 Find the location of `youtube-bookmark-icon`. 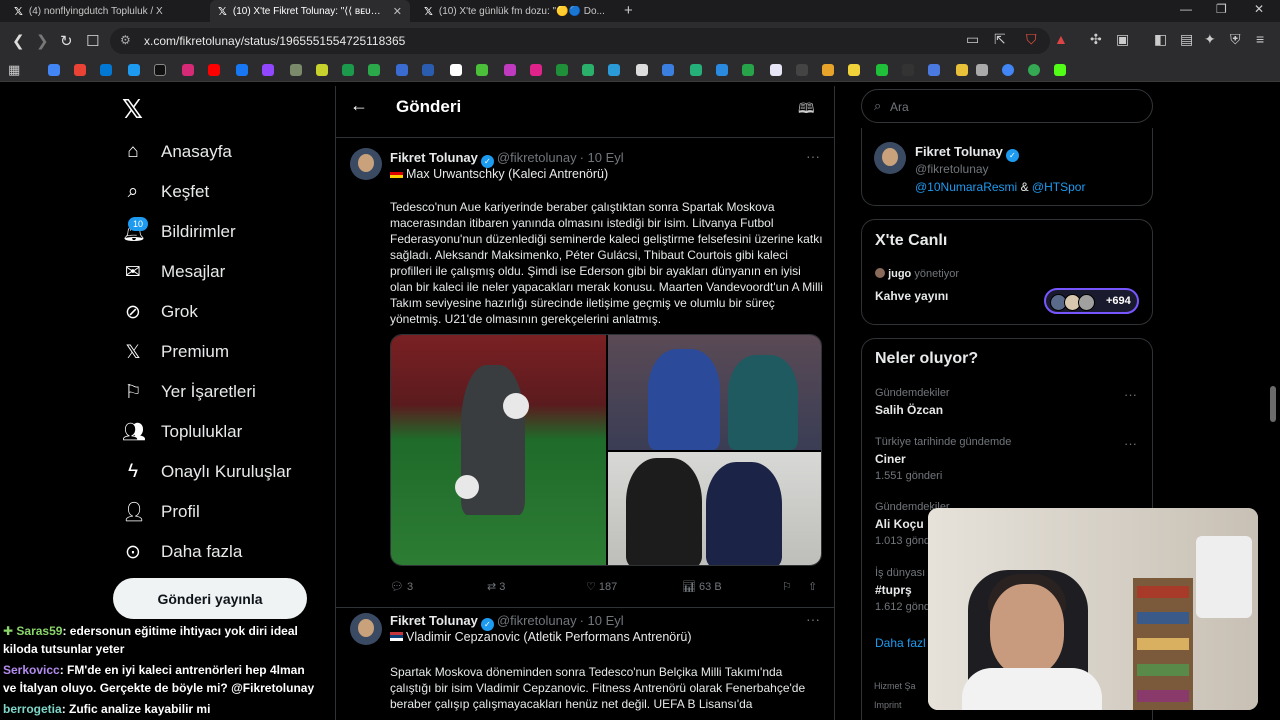

youtube-bookmark-icon is located at coordinates (214, 70).